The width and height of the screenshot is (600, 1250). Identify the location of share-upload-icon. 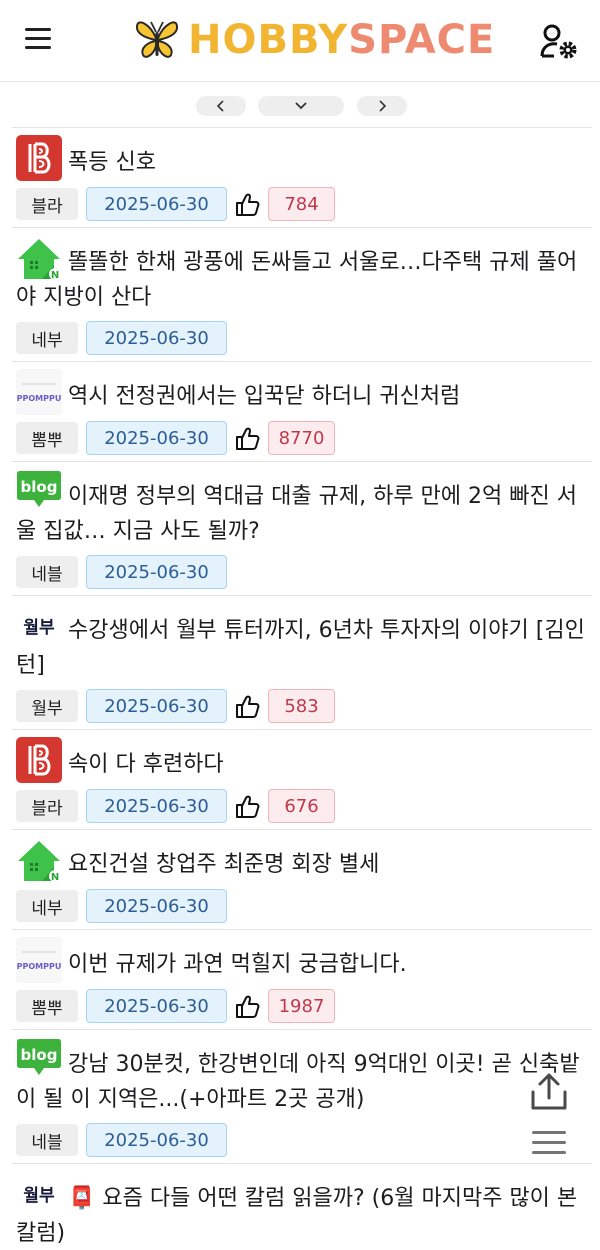
(549, 1092).